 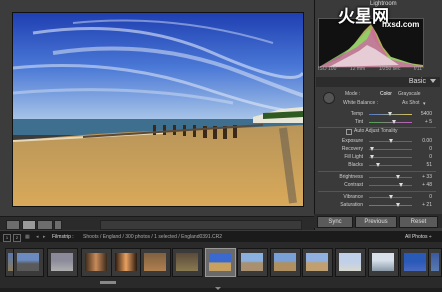 What do you see at coordinates (44, 237) in the screenshot?
I see `arrow-right-icon: ▸` at bounding box center [44, 237].